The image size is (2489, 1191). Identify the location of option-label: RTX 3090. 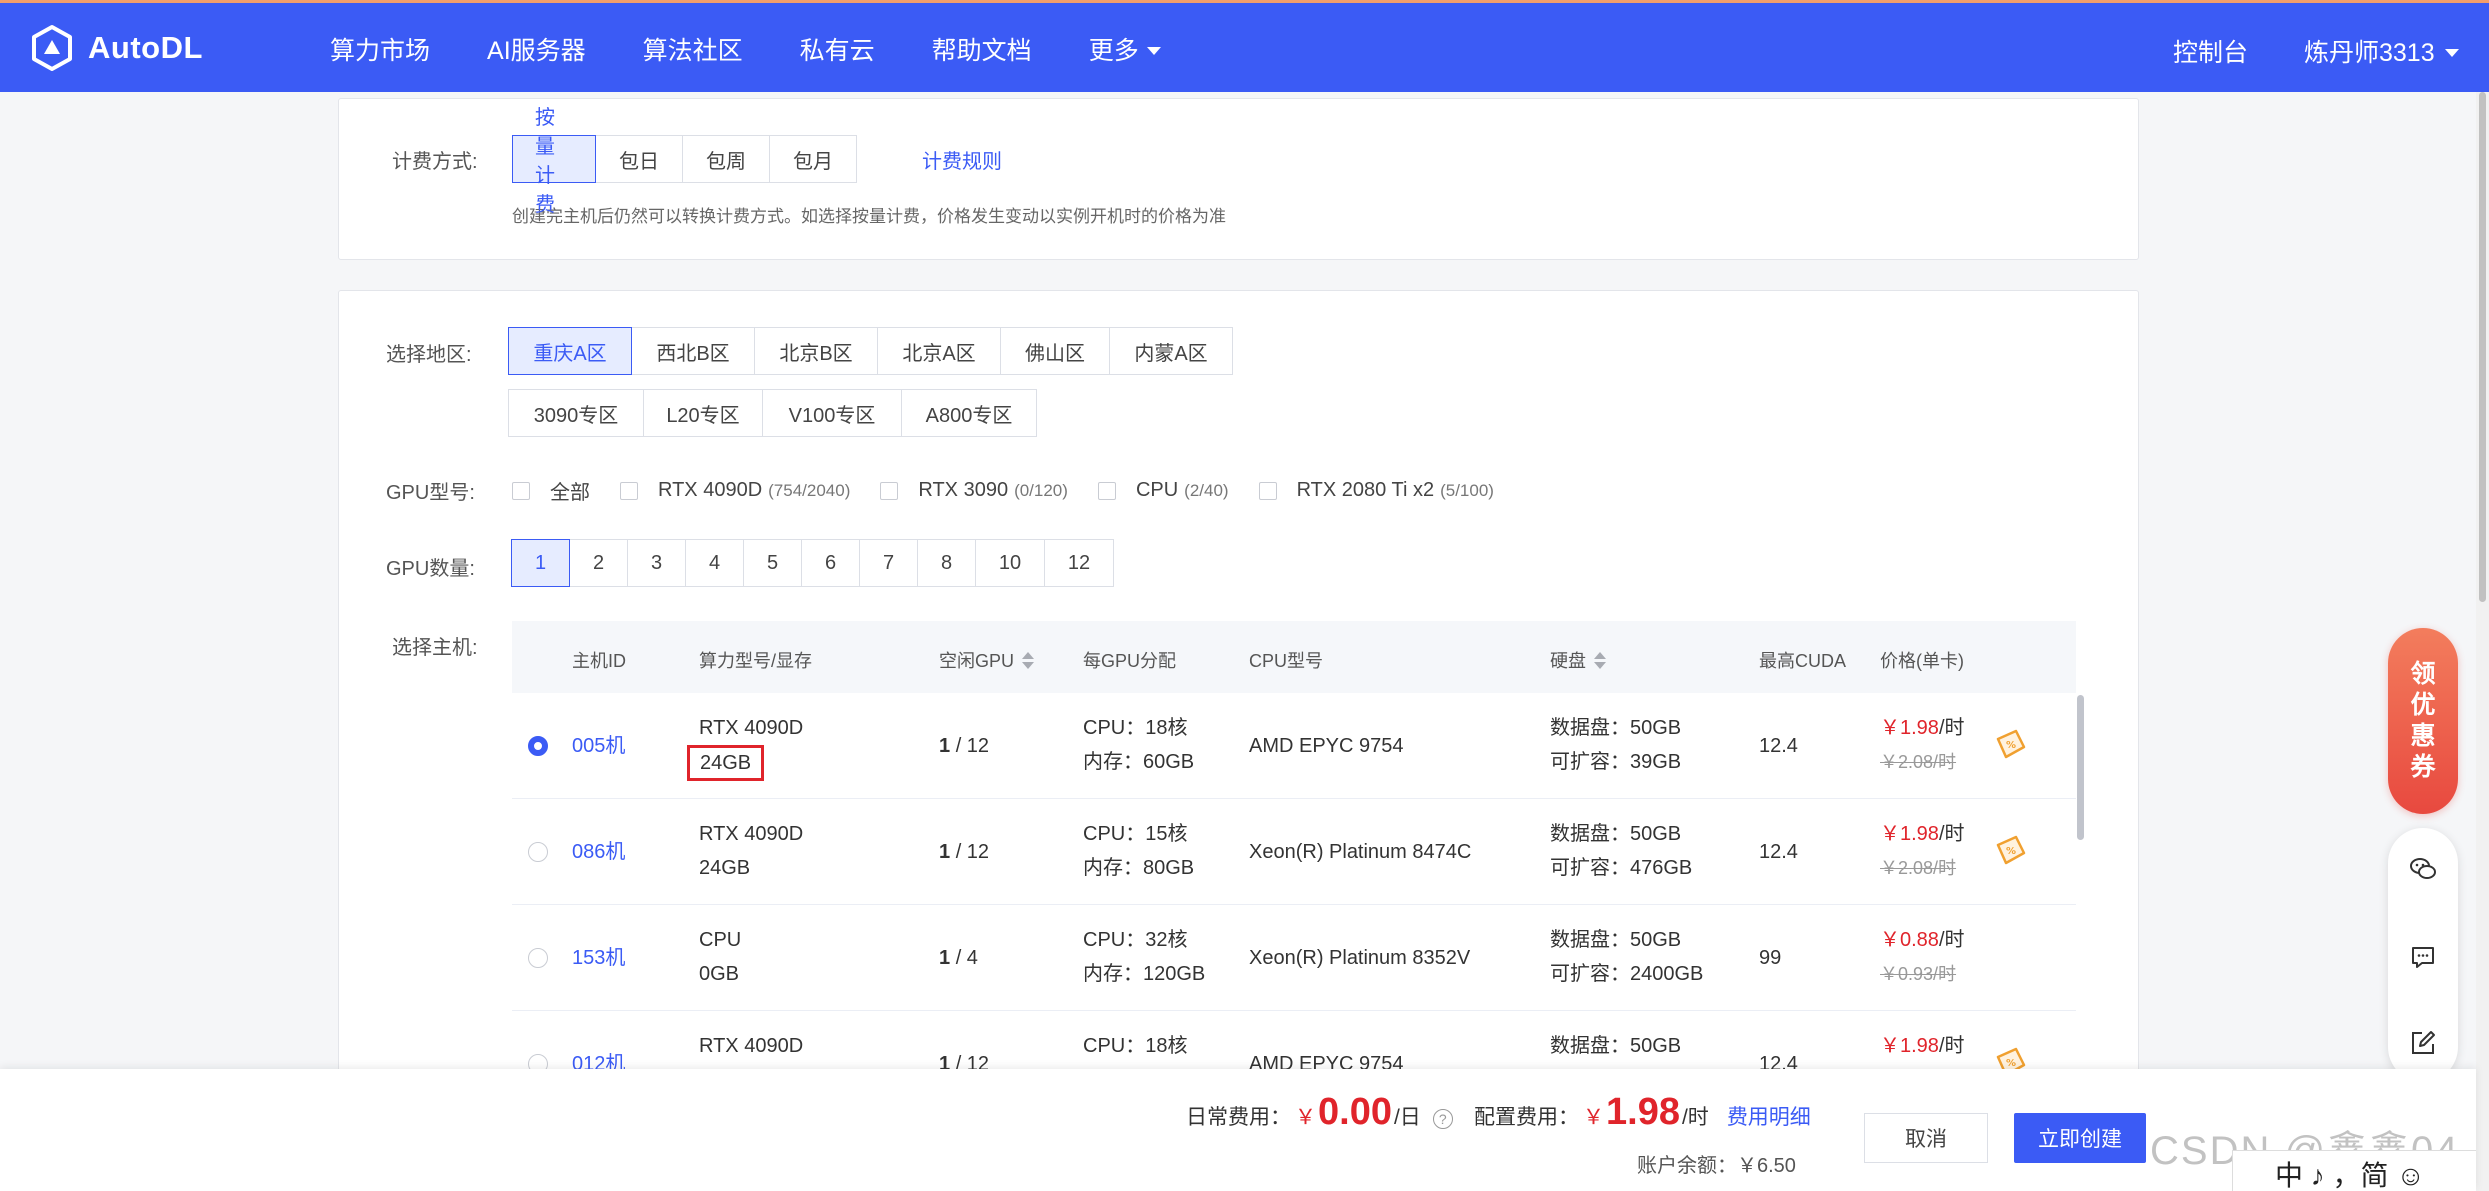
(963, 490).